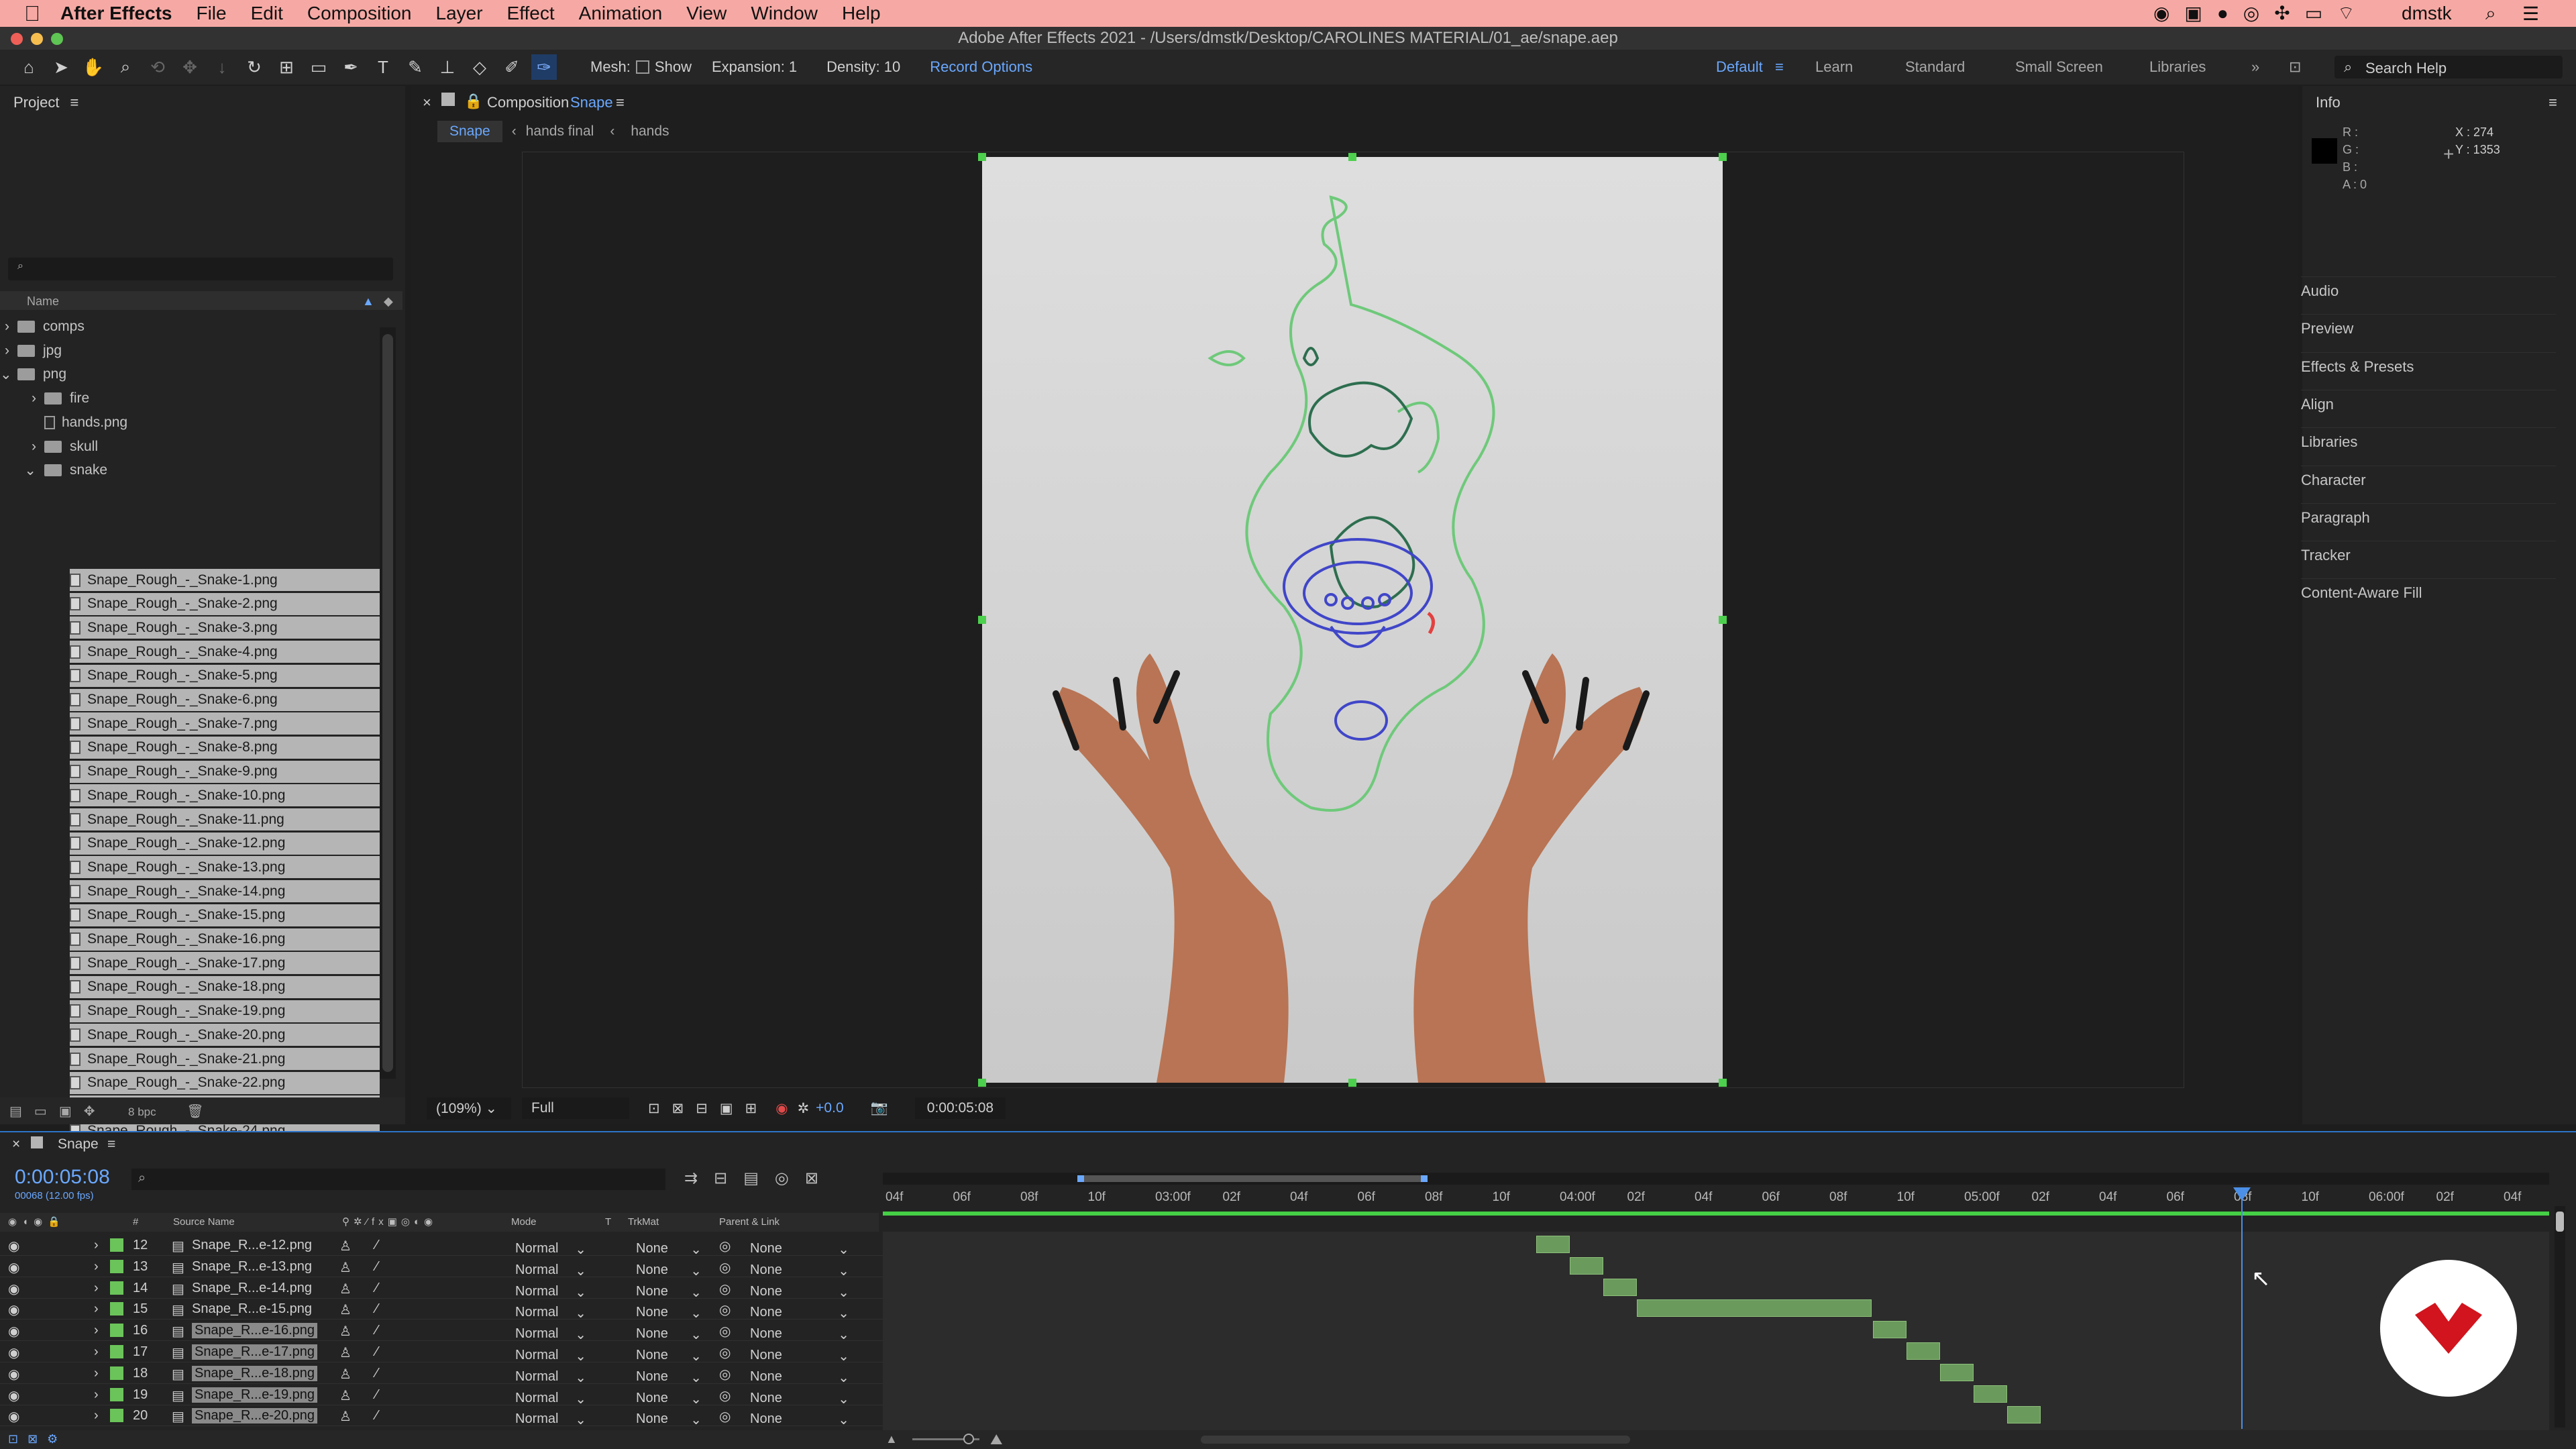 Image resolution: width=2576 pixels, height=1449 pixels. Describe the element at coordinates (201, 300) in the screenshot. I see `name-column-header: Name ▲ ◆` at that location.